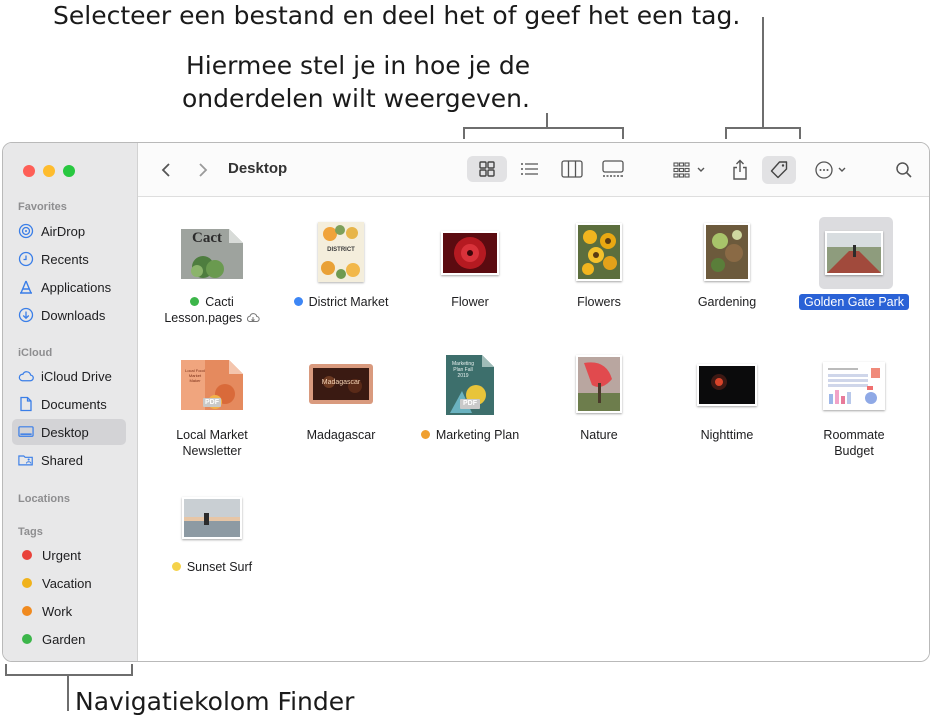 This screenshot has height=726, width=931. What do you see at coordinates (26, 432) in the screenshot?
I see `desktop-icon` at bounding box center [26, 432].